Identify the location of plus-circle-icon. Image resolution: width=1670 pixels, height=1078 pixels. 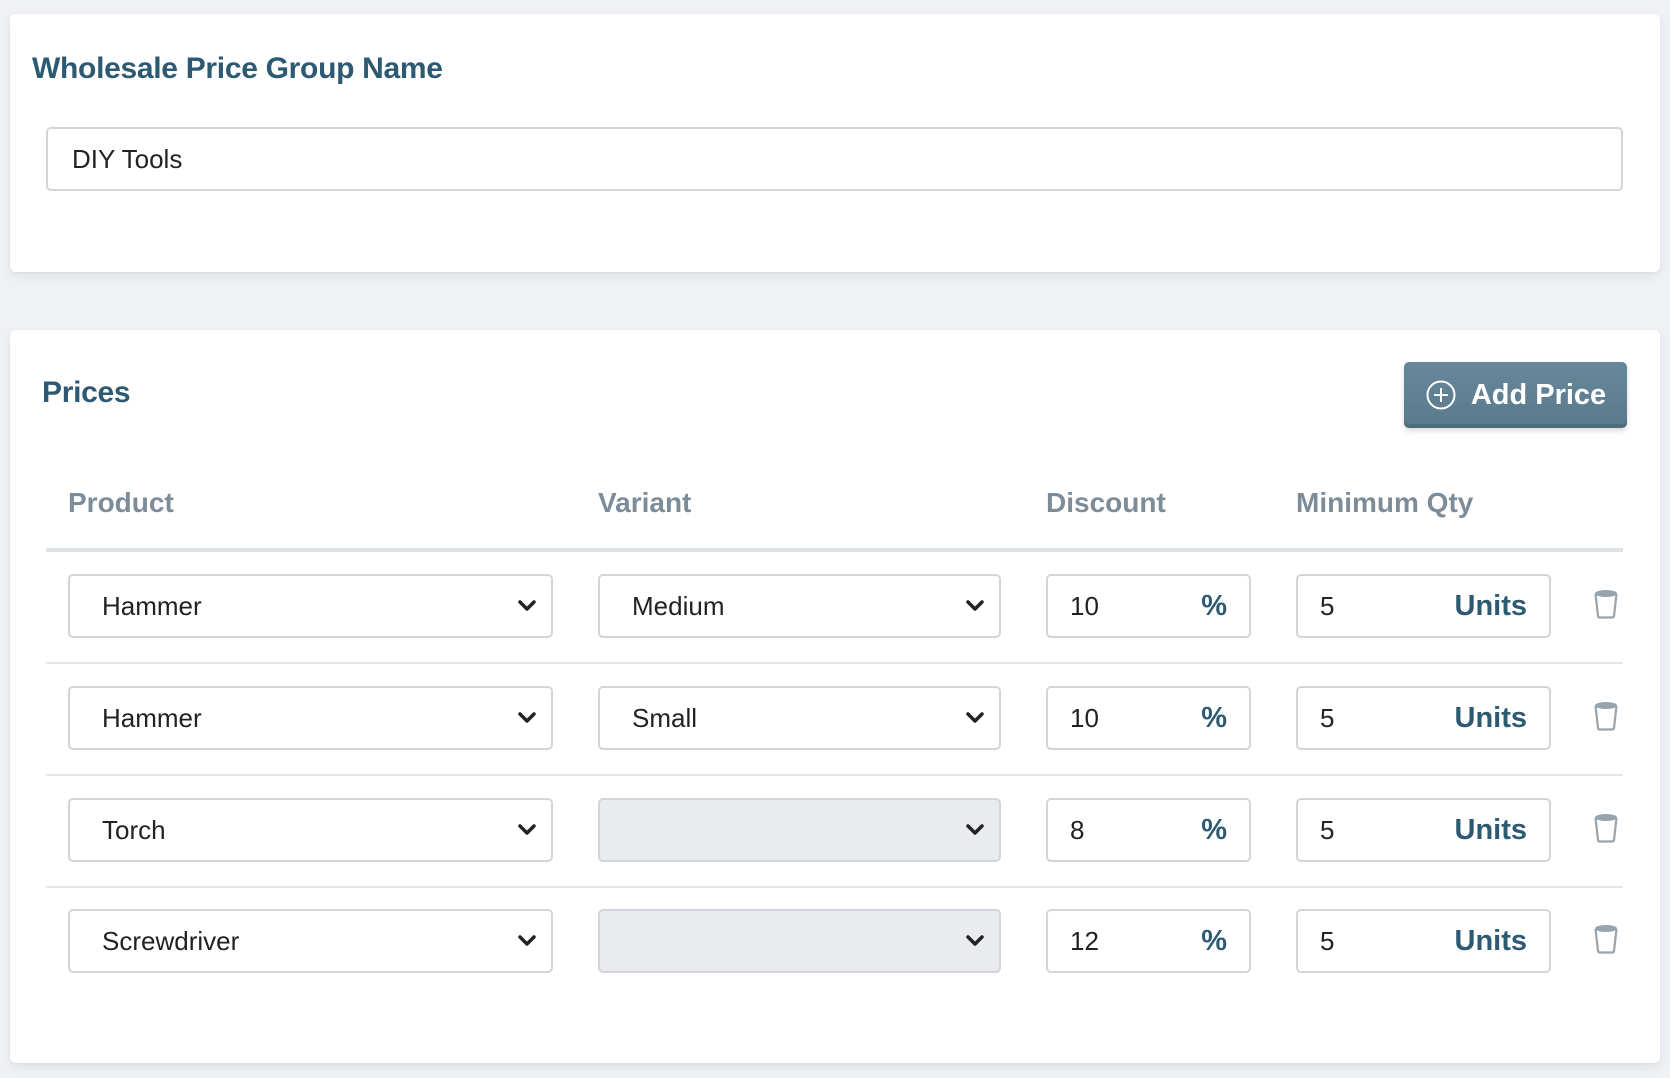
(1441, 395).